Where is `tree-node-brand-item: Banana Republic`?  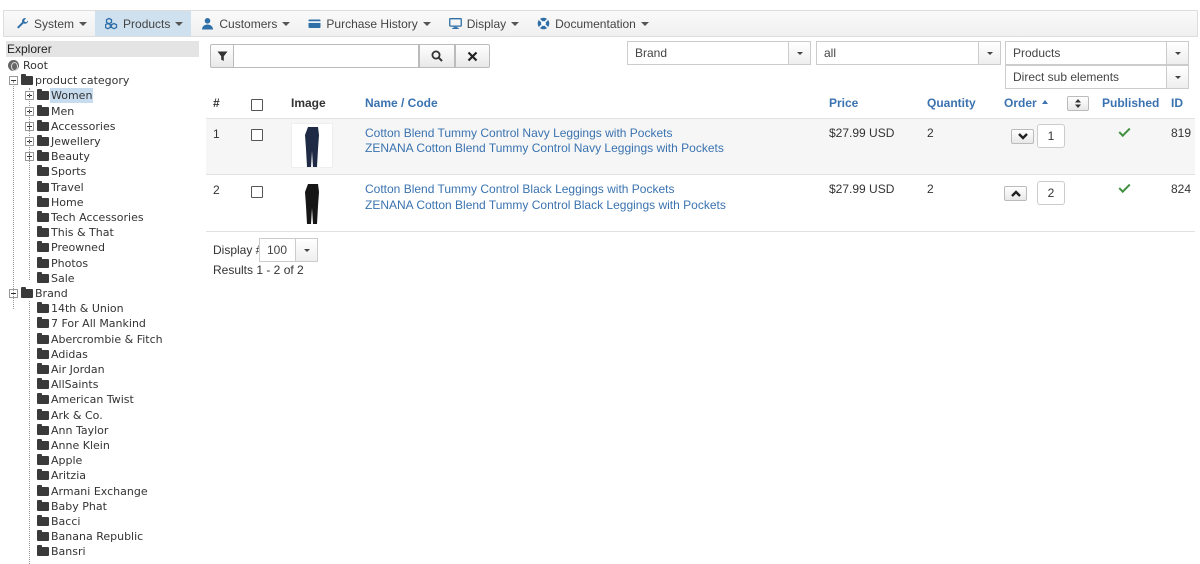
tree-node-brand-item: Banana Republic is located at coordinates (90, 536).